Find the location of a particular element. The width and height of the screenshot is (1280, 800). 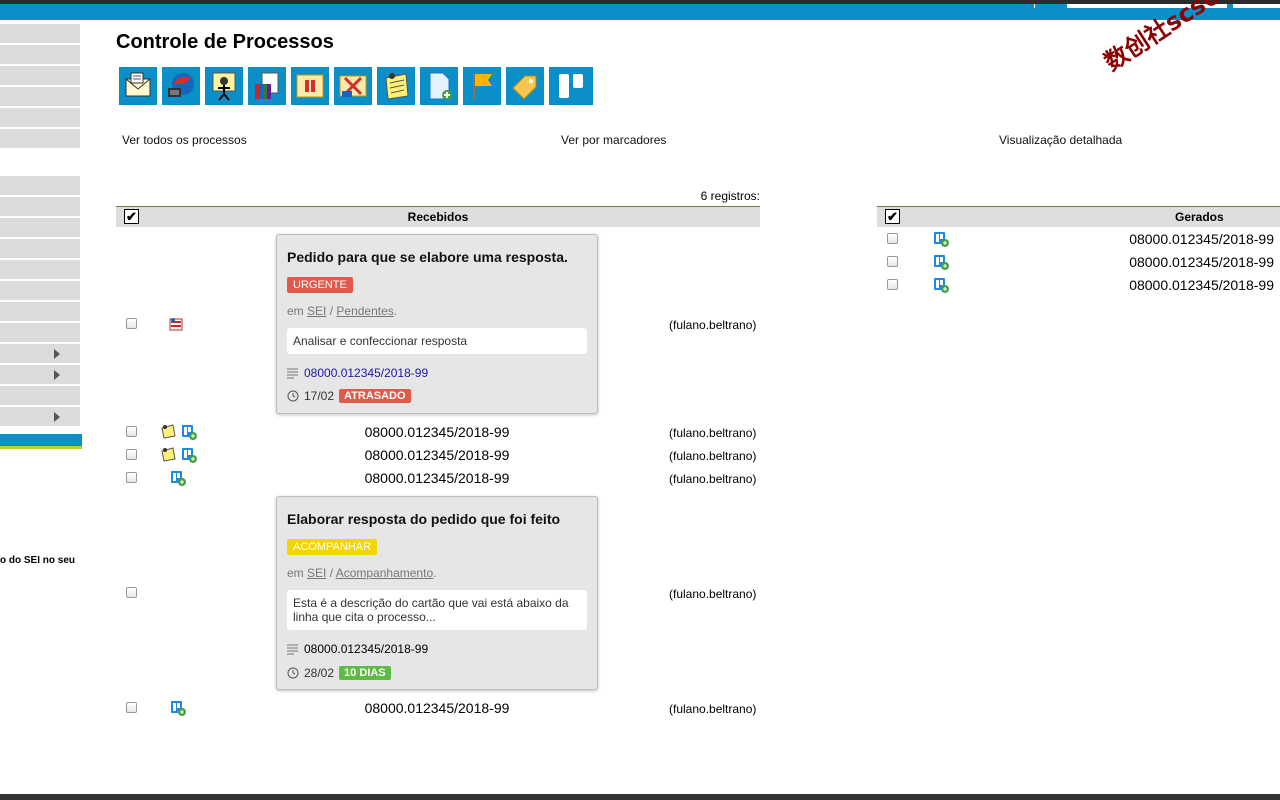

send-process-button is located at coordinates (181, 86).